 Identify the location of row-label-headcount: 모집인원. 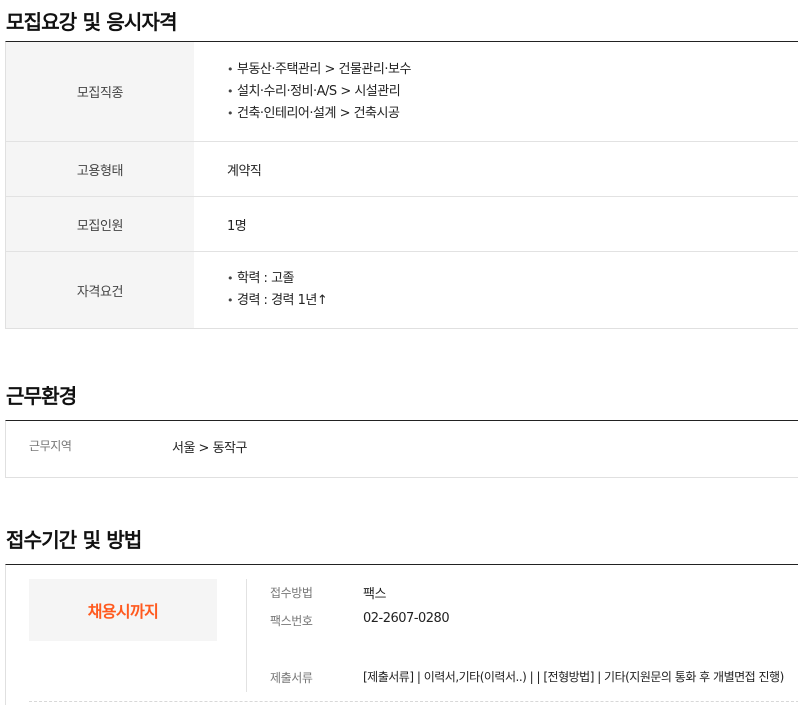
(100, 224).